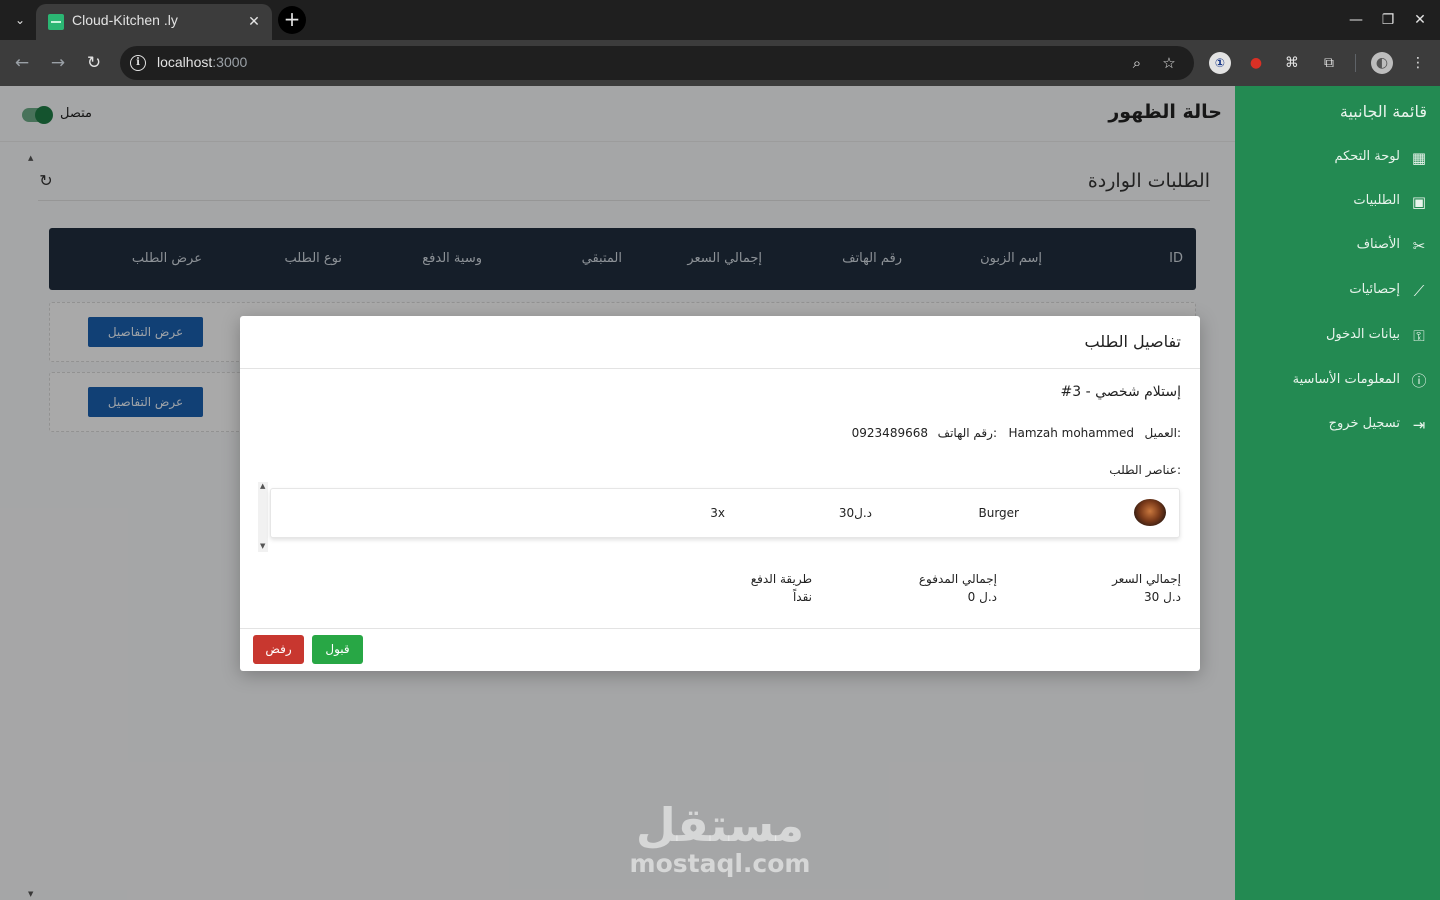 Image resolution: width=1440 pixels, height=900 pixels. What do you see at coordinates (1162, 597) in the screenshot?
I see `total-price-value: 30 د.ل` at bounding box center [1162, 597].